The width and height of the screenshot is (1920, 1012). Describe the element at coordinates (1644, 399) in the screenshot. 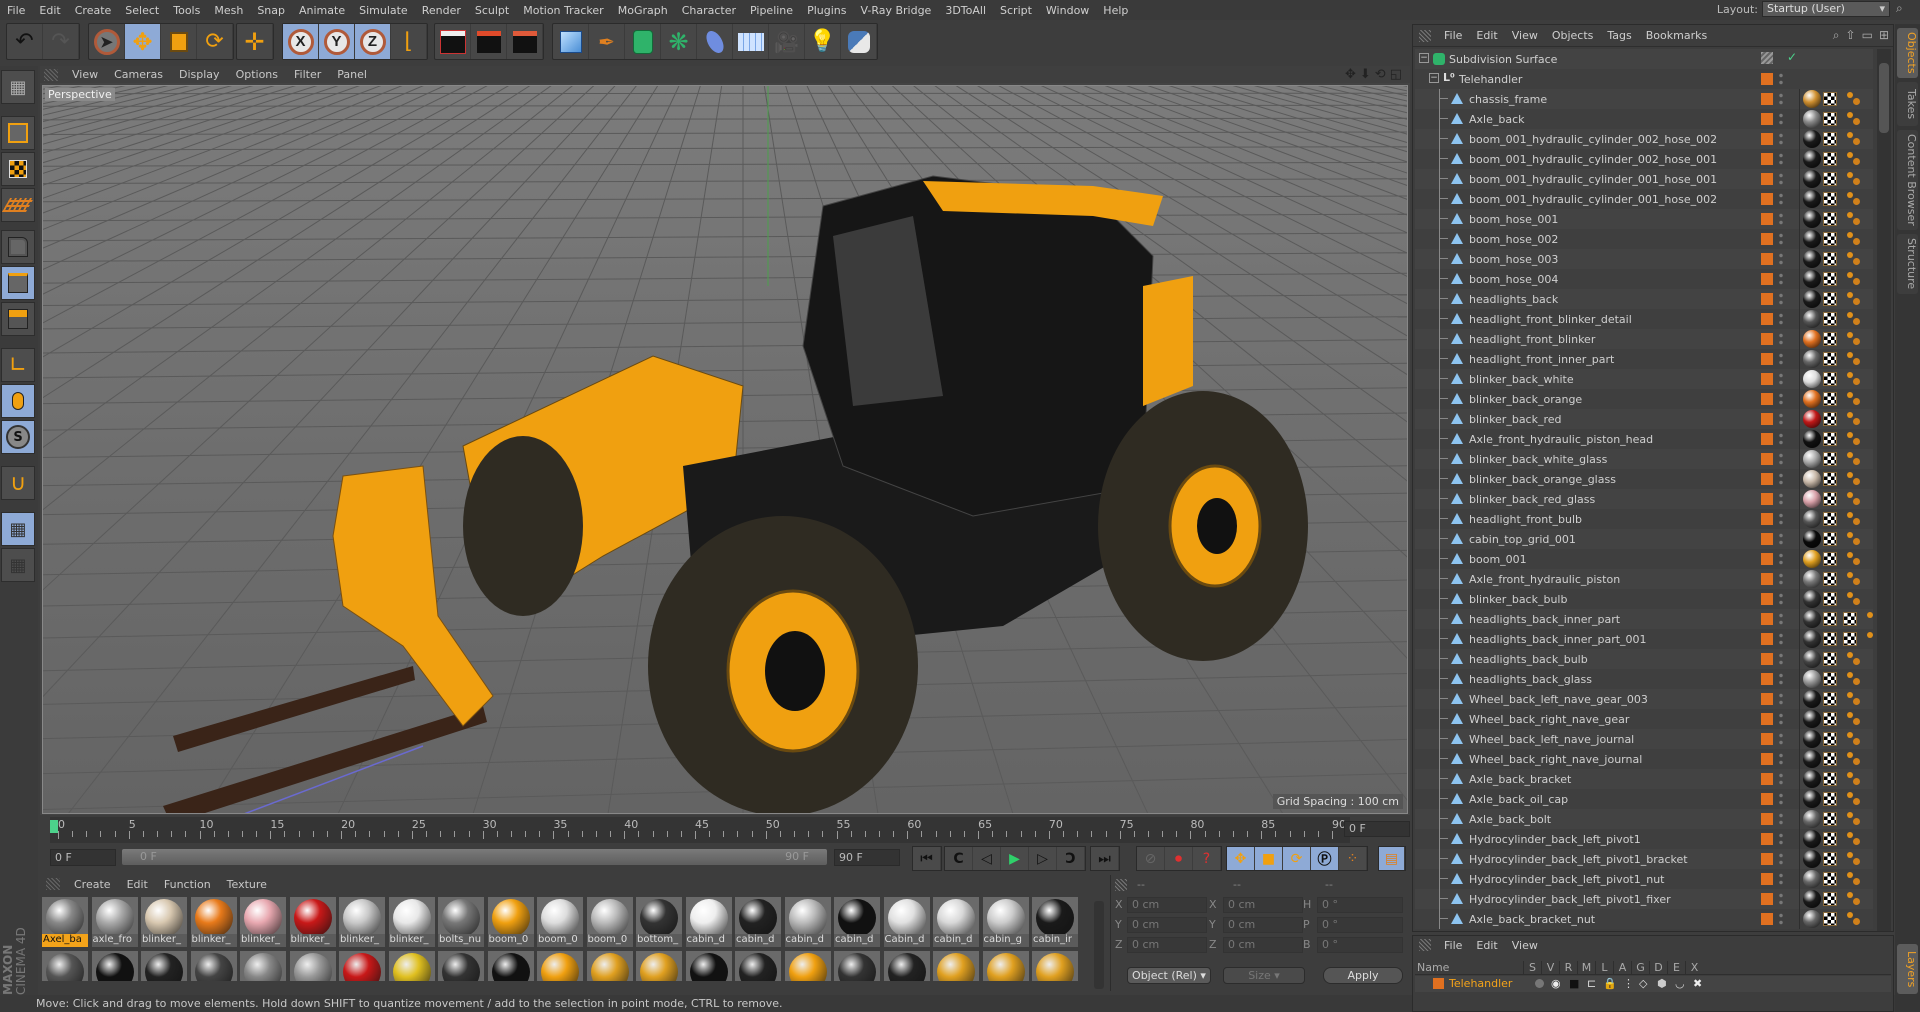

I see `object-row: blinker_back_orange` at that location.